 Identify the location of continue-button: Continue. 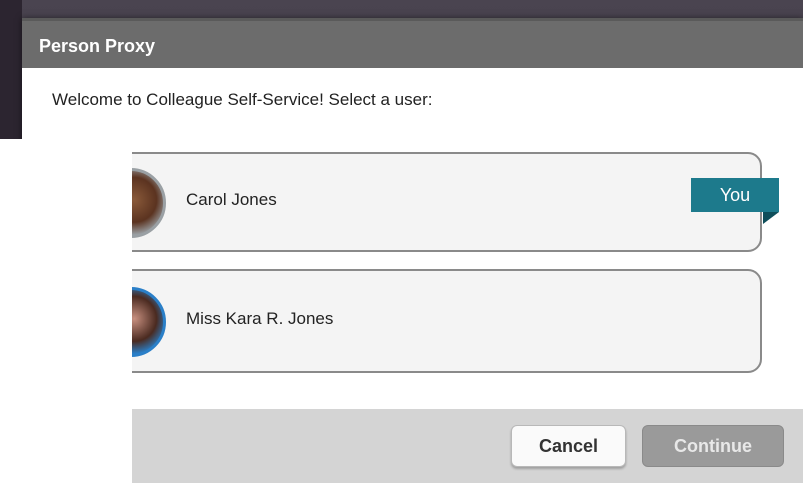
(713, 446).